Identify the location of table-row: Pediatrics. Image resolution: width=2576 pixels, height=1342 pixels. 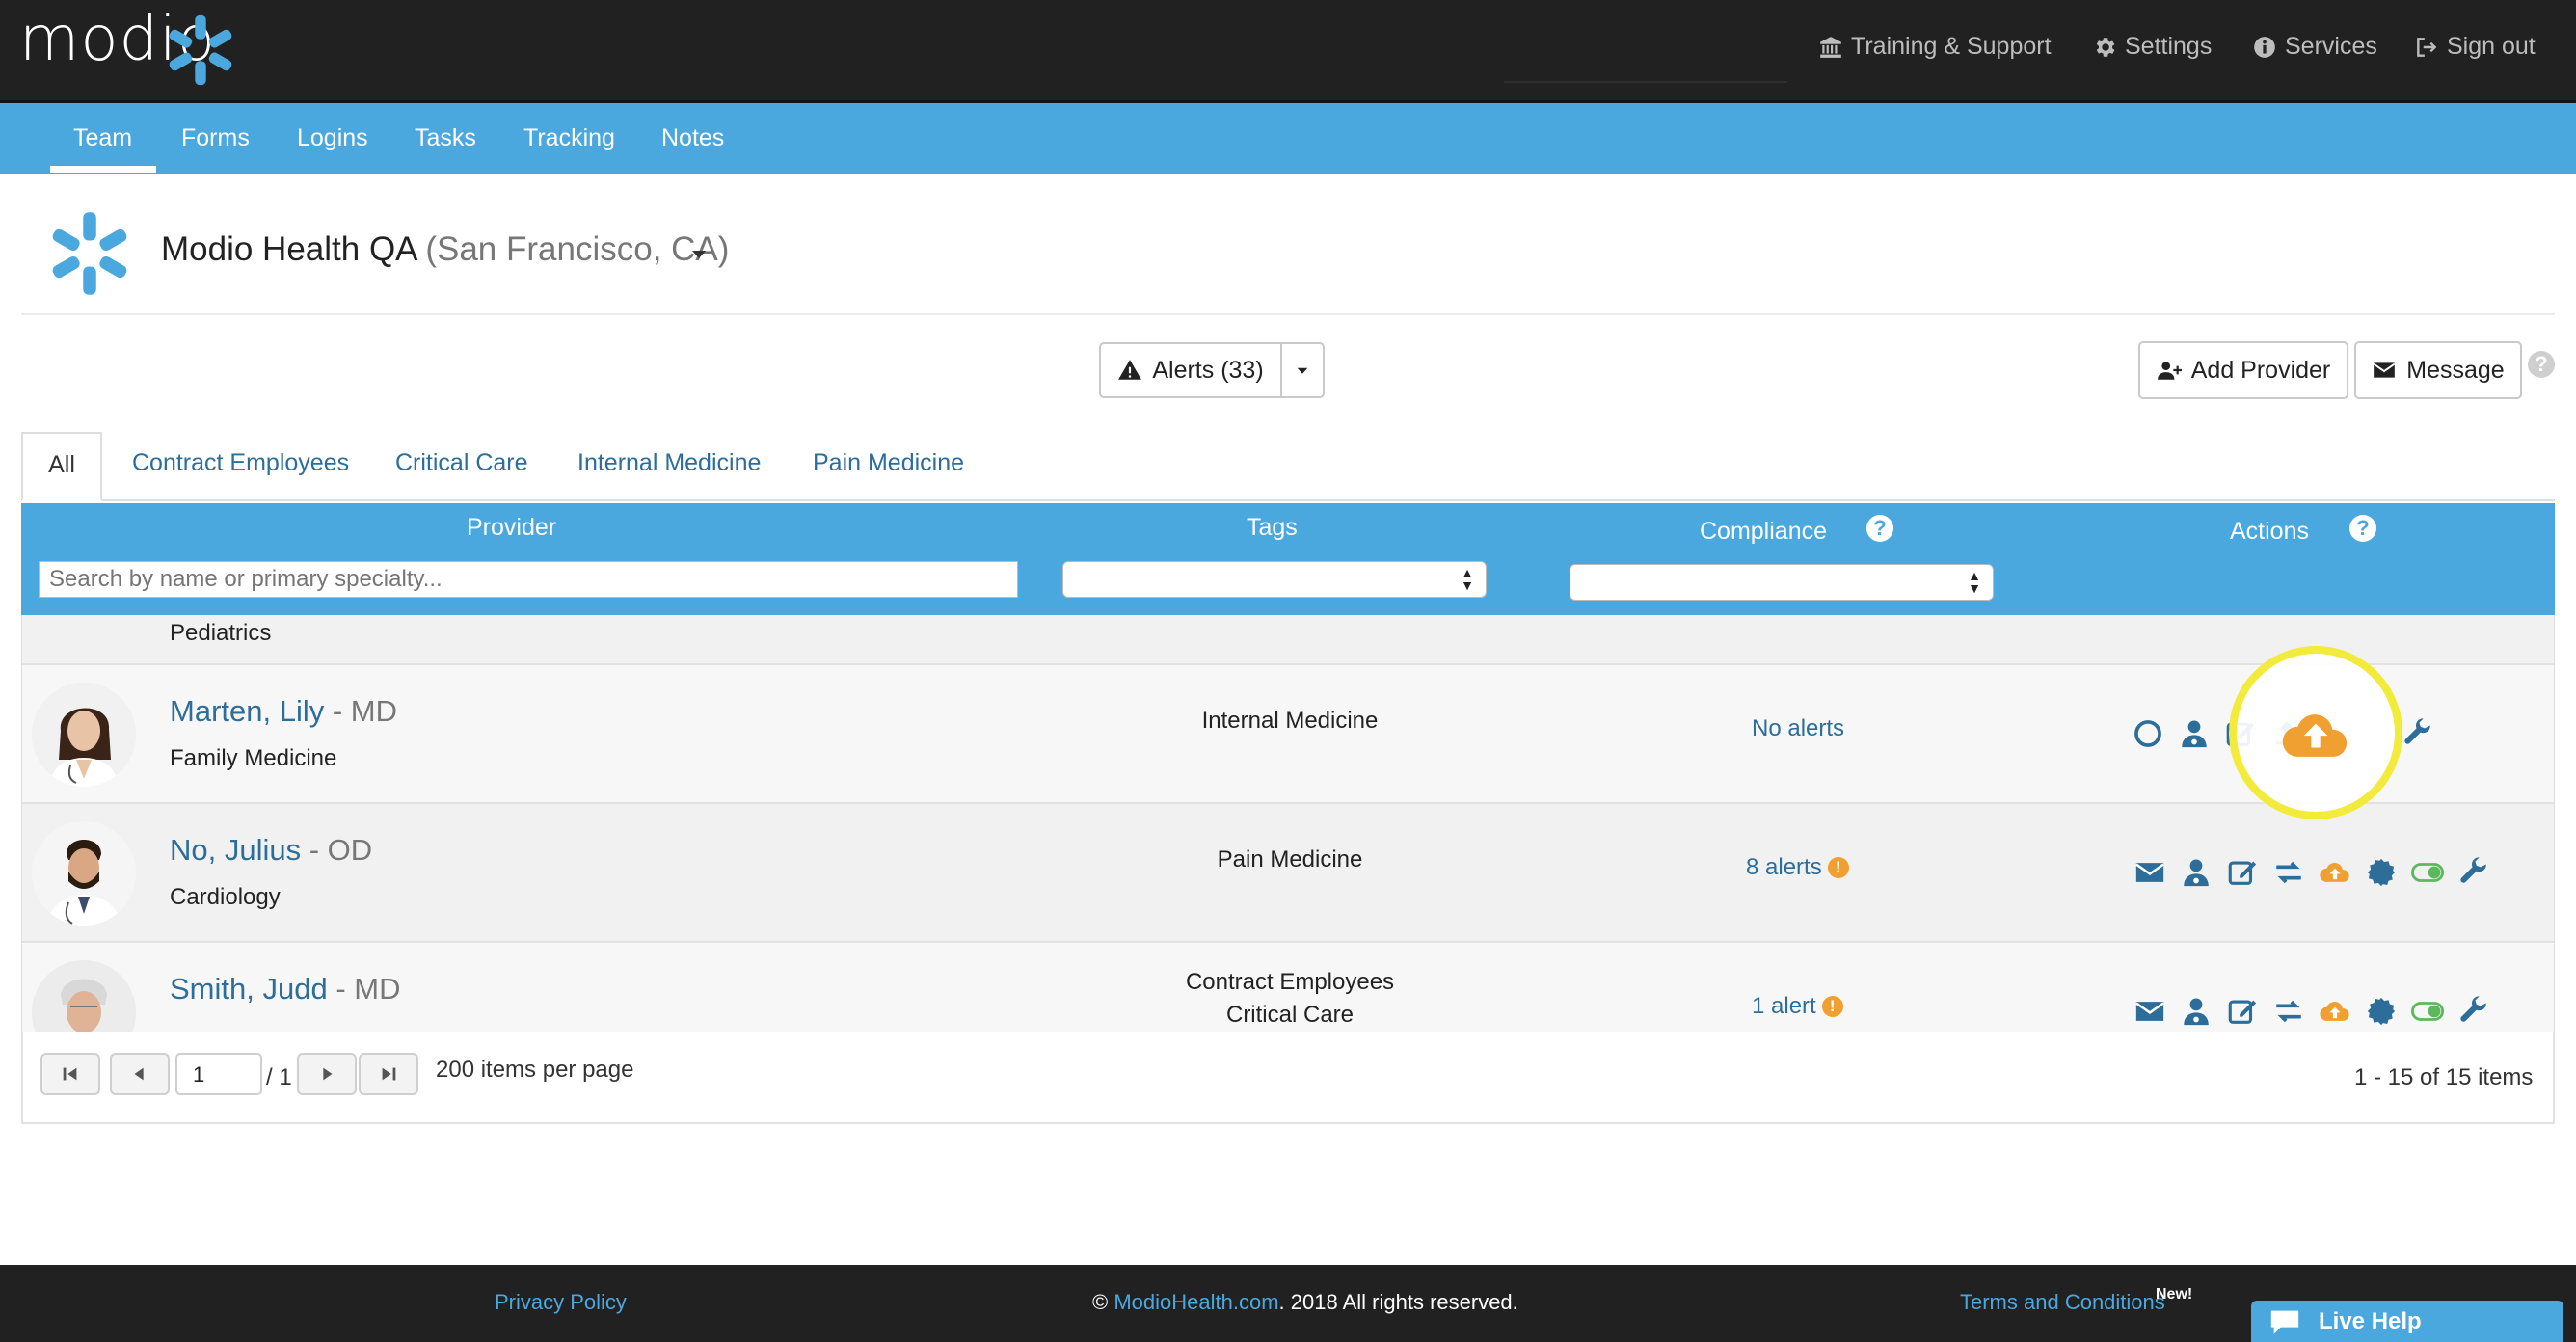
(1288, 640).